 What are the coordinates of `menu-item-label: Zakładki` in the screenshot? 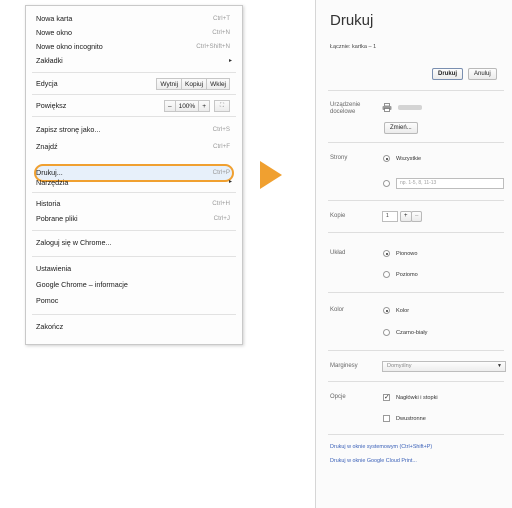 It's located at (49, 60).